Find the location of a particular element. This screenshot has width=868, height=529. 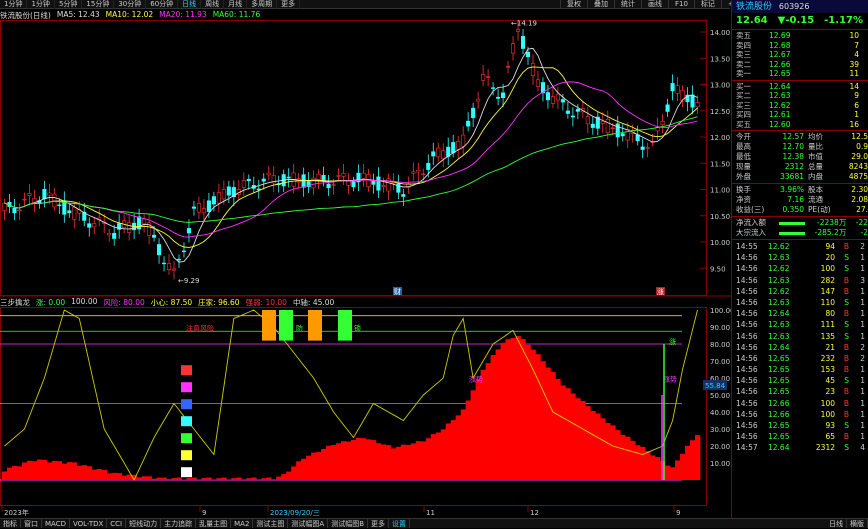

indicator-legend-item: 风险: 80.00 is located at coordinates (124, 302).